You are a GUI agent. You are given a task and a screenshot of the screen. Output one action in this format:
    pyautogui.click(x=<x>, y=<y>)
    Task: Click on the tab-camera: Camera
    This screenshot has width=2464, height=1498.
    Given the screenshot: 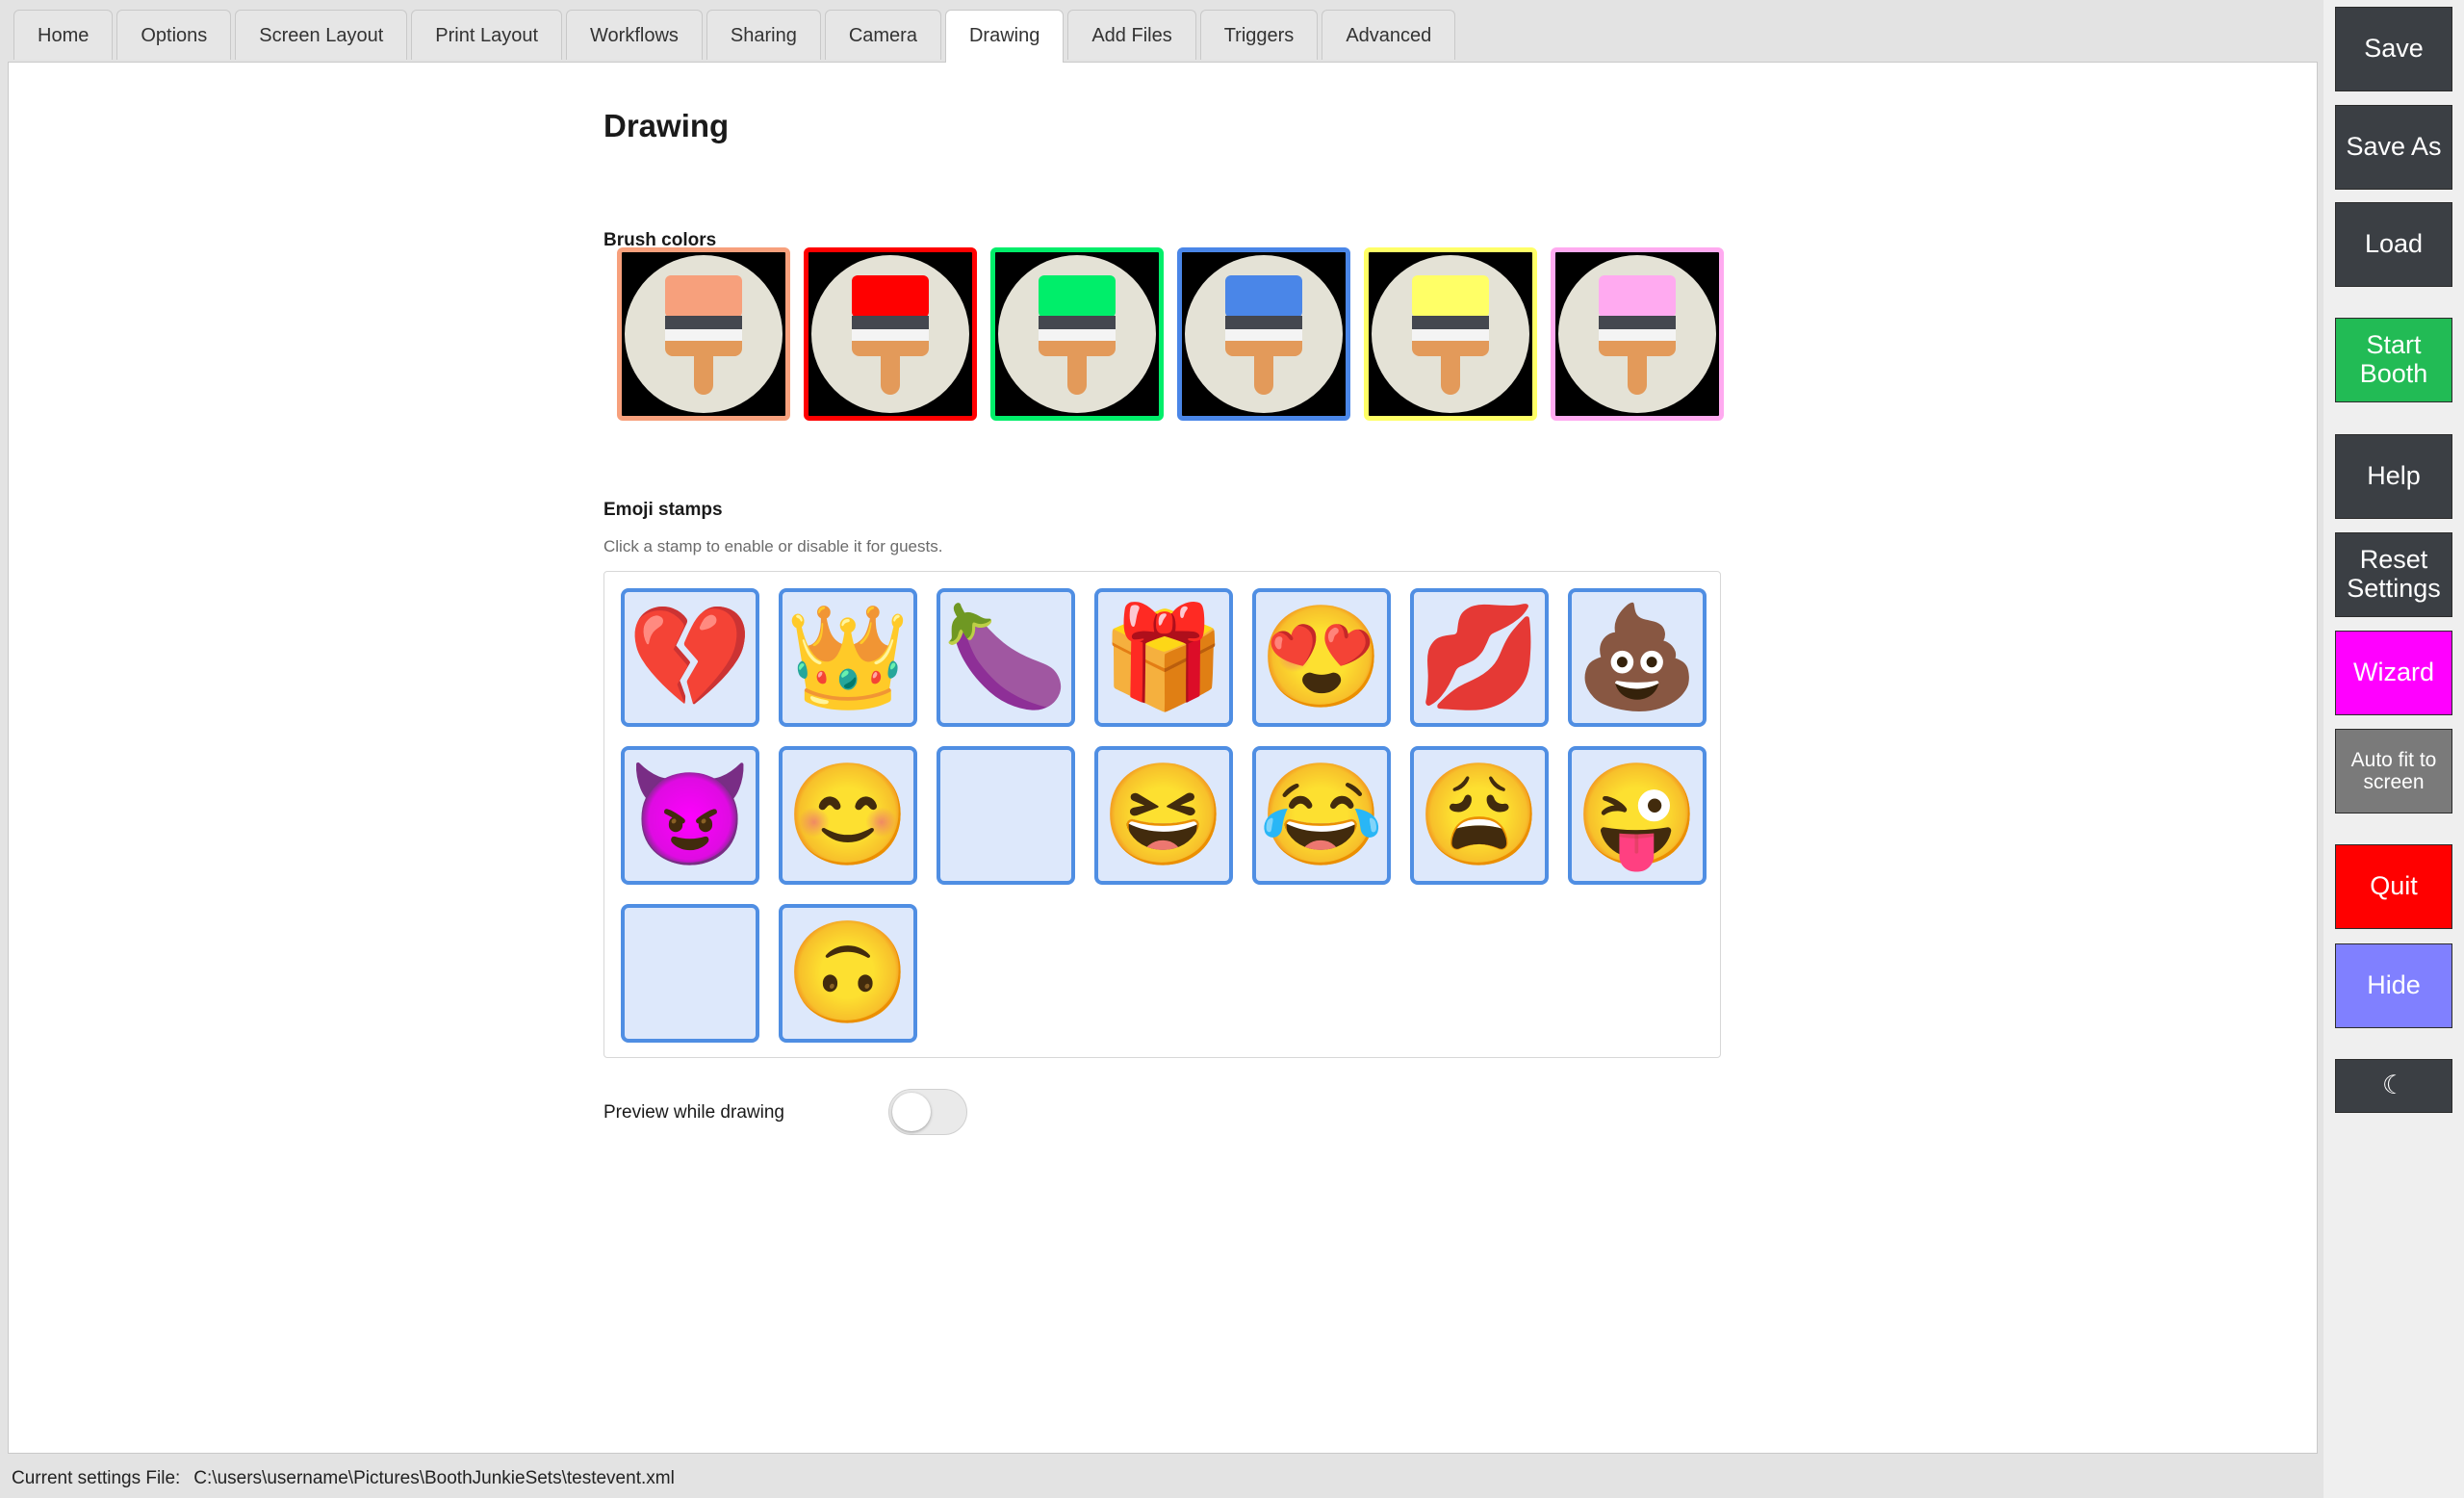 What is the action you would take?
    pyautogui.click(x=882, y=35)
    